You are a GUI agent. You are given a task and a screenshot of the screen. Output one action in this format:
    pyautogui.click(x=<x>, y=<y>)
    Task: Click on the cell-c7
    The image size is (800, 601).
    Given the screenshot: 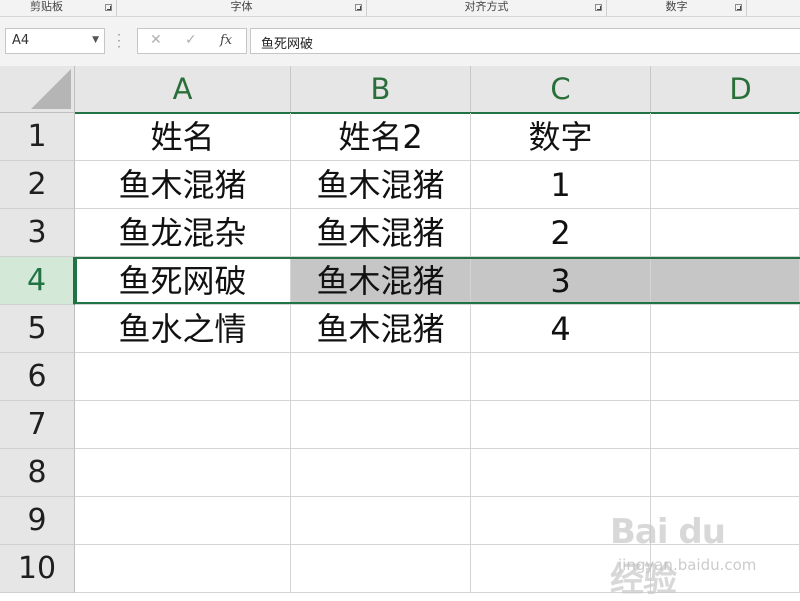 What is the action you would take?
    pyautogui.click(x=561, y=425)
    